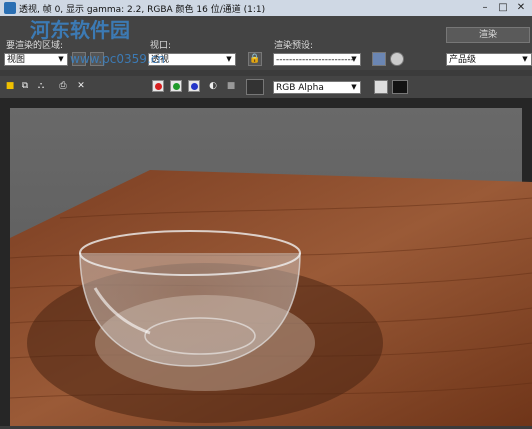 This screenshot has width=532, height=429. I want to click on area-select-value: 视图, so click(16, 60).